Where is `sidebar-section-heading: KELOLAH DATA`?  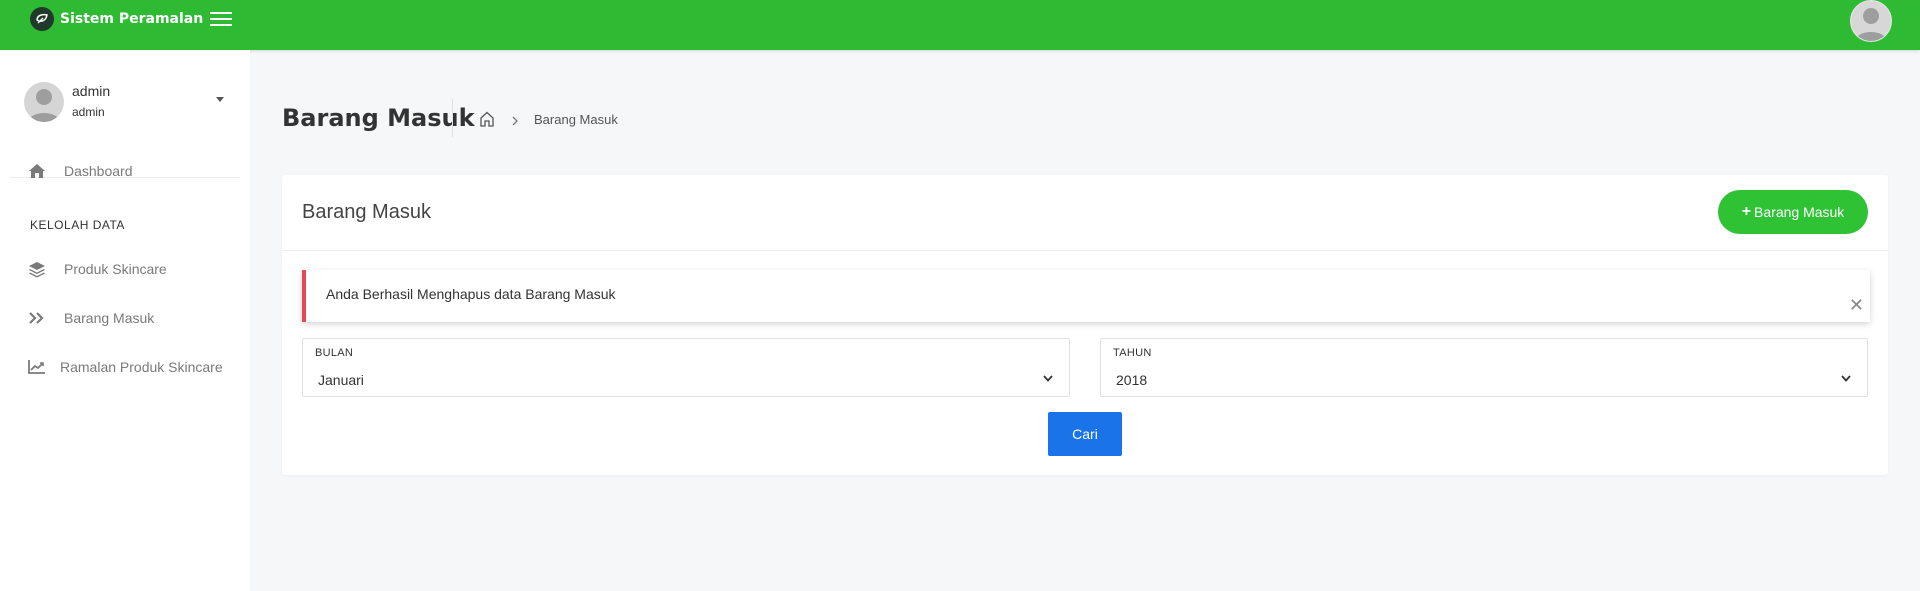
sidebar-section-heading: KELOLAH DATA is located at coordinates (77, 225).